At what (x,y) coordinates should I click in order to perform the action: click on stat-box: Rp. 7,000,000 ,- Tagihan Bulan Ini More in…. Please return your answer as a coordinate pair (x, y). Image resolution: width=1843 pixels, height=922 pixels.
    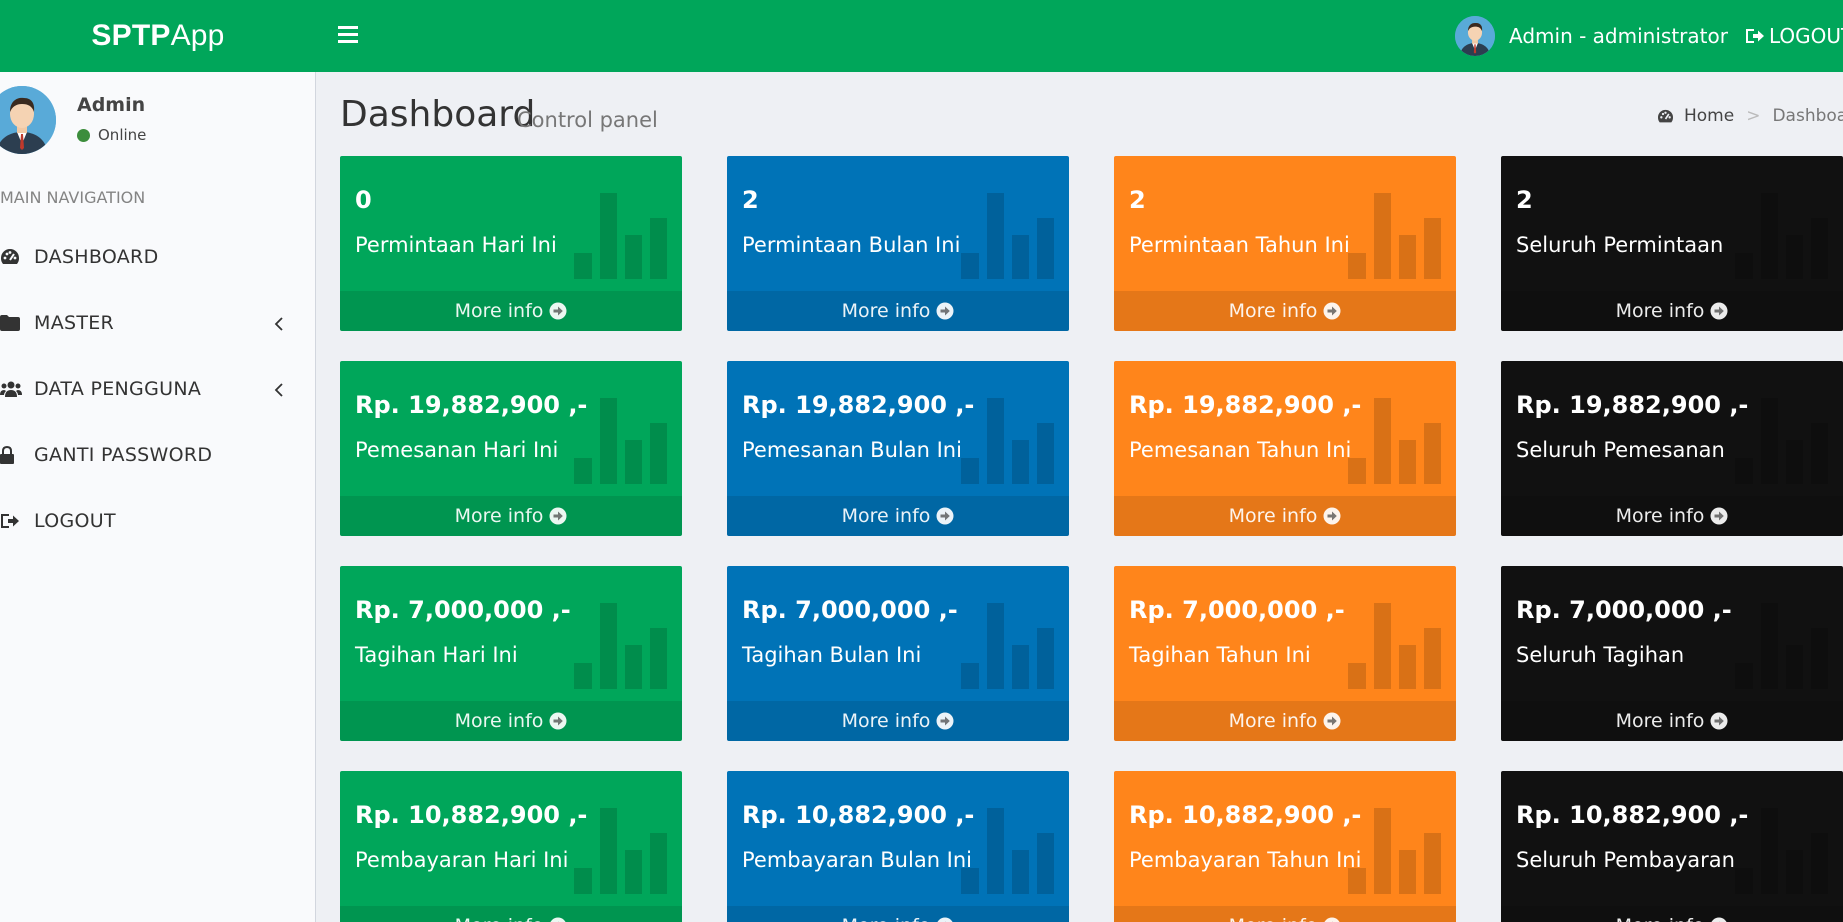
    Looking at the image, I should click on (898, 653).